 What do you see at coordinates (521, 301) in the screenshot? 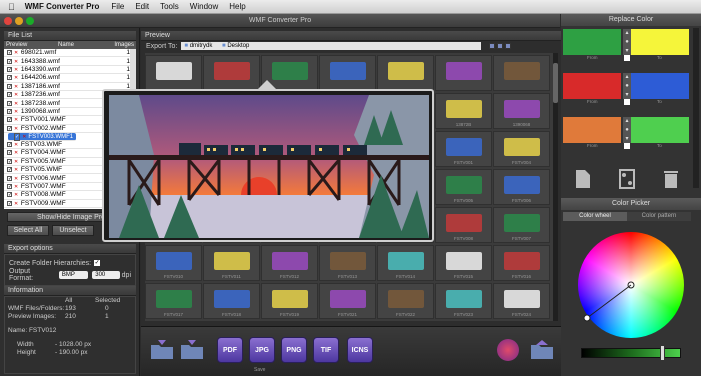
I see `preview-thumbnail: FSTV024` at bounding box center [521, 301].